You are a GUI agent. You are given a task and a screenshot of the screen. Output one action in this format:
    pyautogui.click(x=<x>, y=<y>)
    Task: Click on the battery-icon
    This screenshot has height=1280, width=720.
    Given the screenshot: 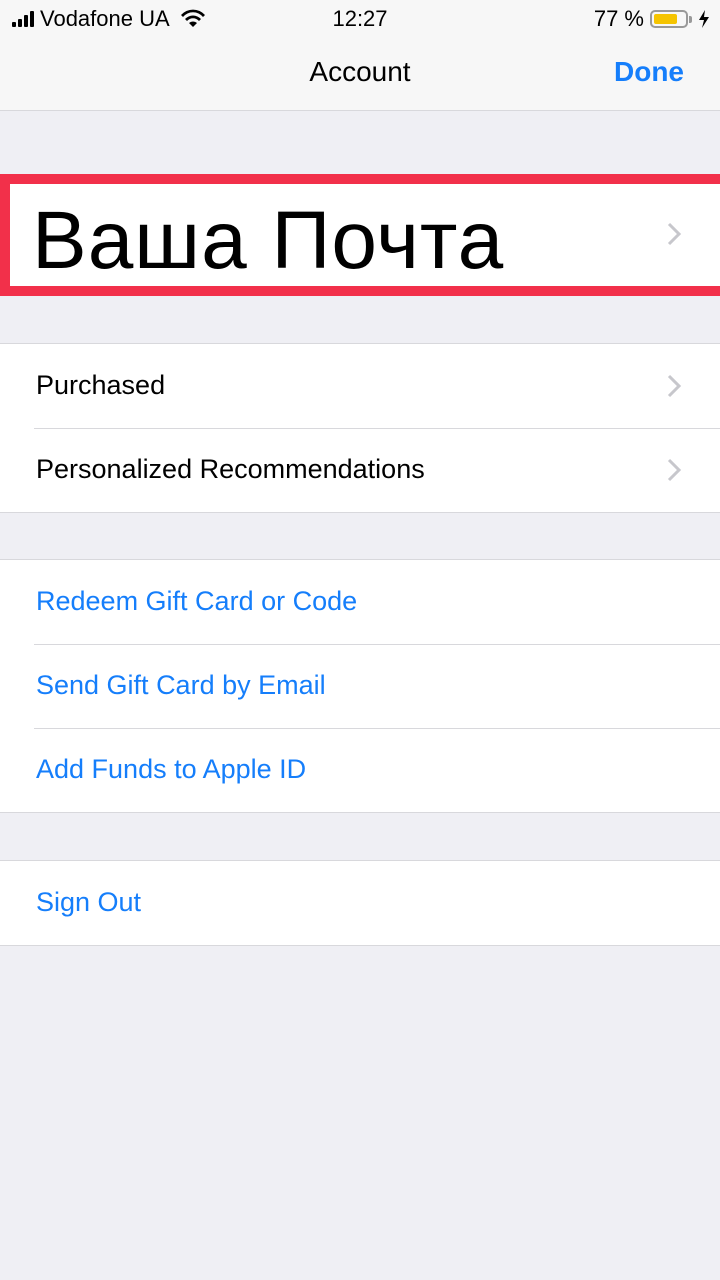 What is the action you would take?
    pyautogui.click(x=669, y=19)
    